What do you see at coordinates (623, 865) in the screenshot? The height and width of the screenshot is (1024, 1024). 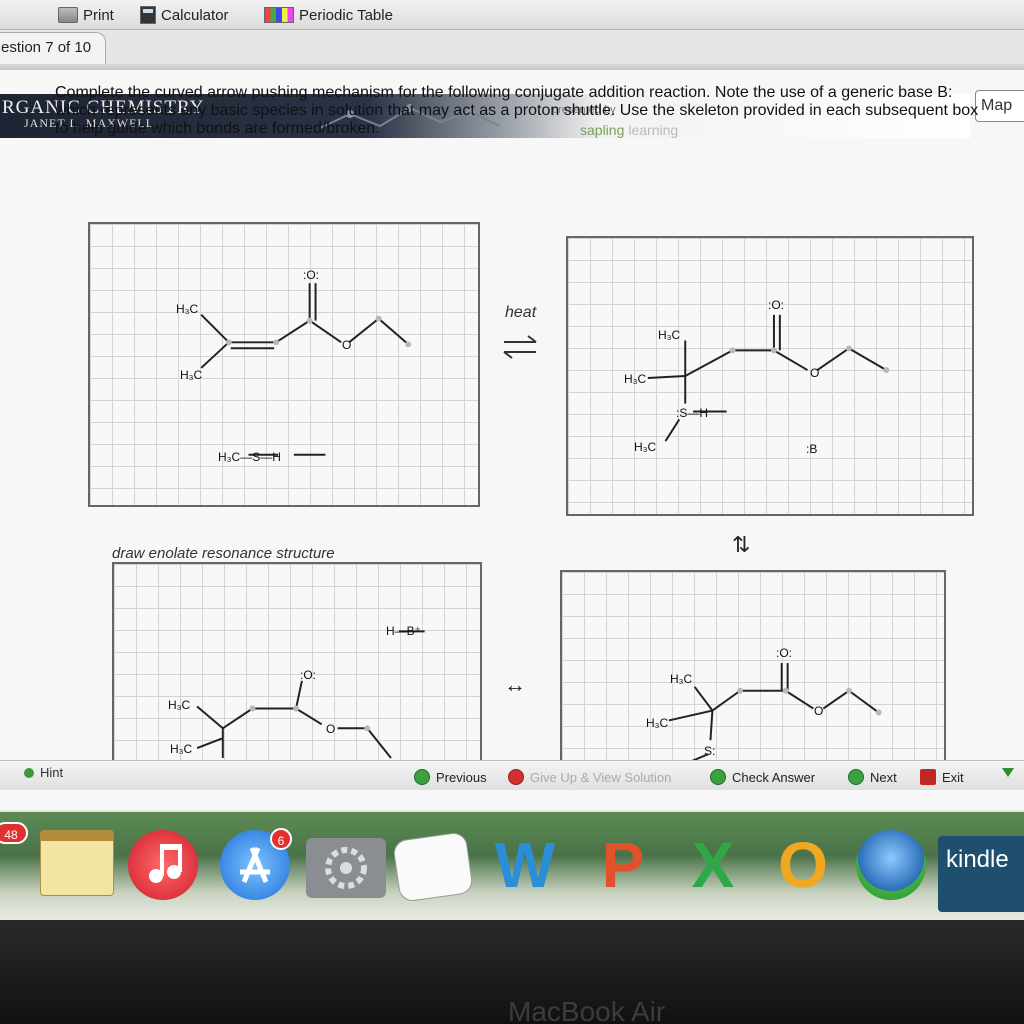 I see `microsoft-powerpoint-icon: P` at bounding box center [623, 865].